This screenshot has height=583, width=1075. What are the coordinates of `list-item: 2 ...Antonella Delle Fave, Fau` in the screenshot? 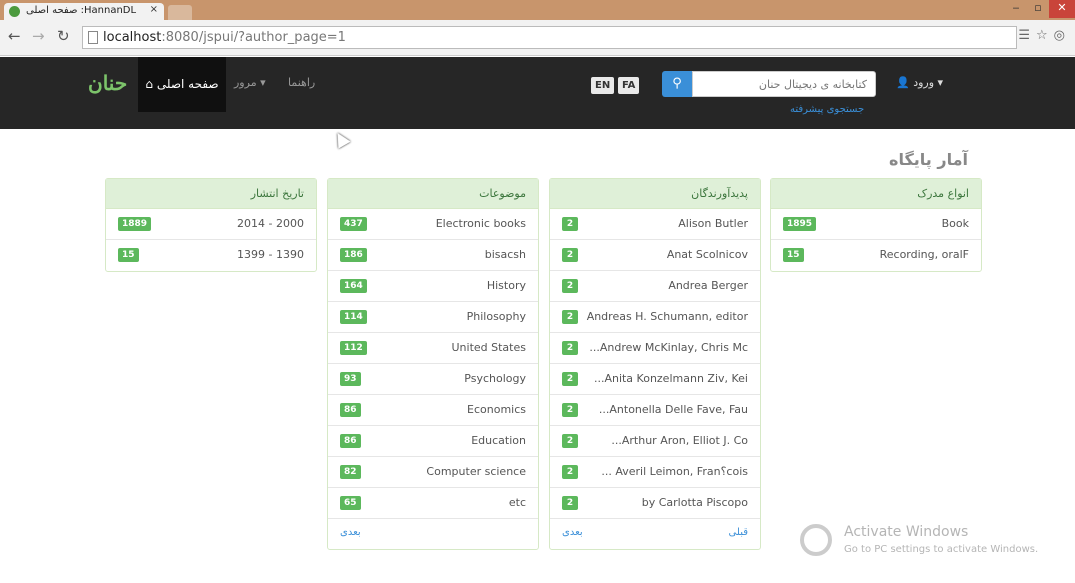 It's located at (655, 410).